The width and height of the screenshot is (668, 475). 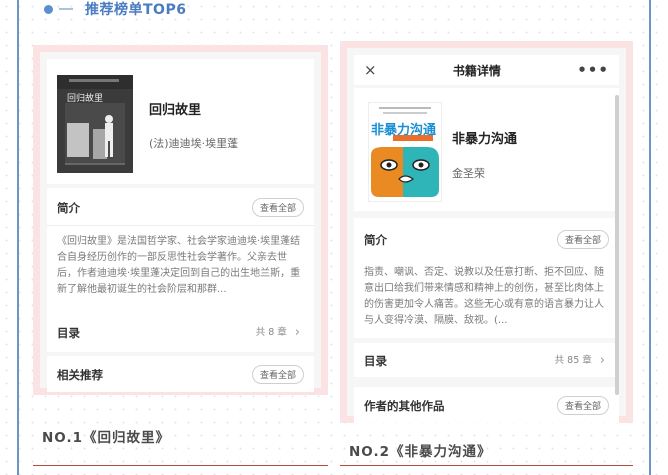 I want to click on book-info-section: 回归故里 回归故里 (法)迪迪埃·埃里蓬, so click(x=180, y=121).